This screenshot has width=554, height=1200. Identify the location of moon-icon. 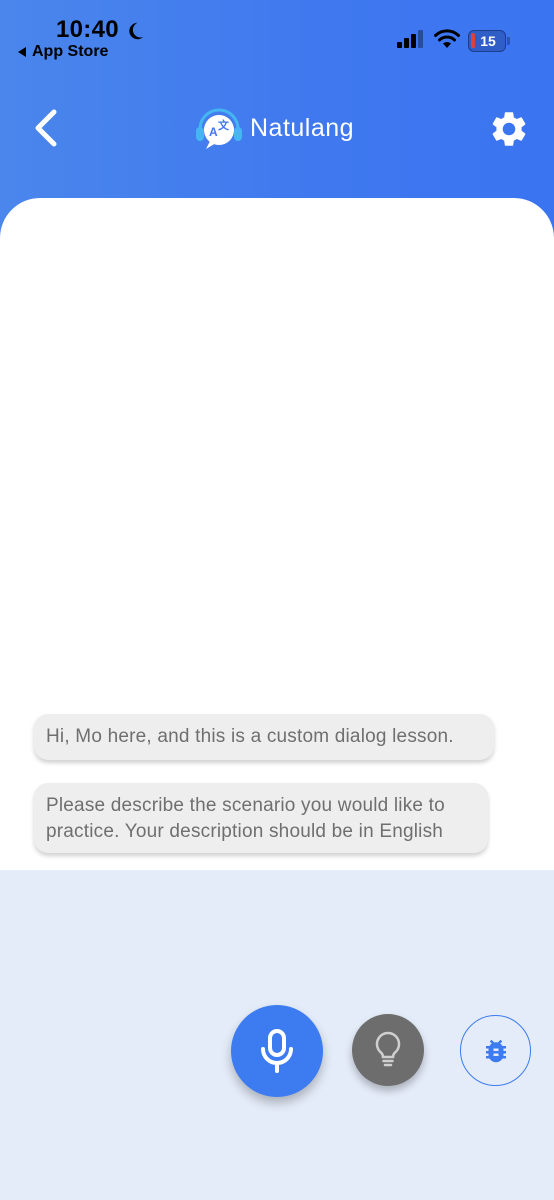
(136, 31).